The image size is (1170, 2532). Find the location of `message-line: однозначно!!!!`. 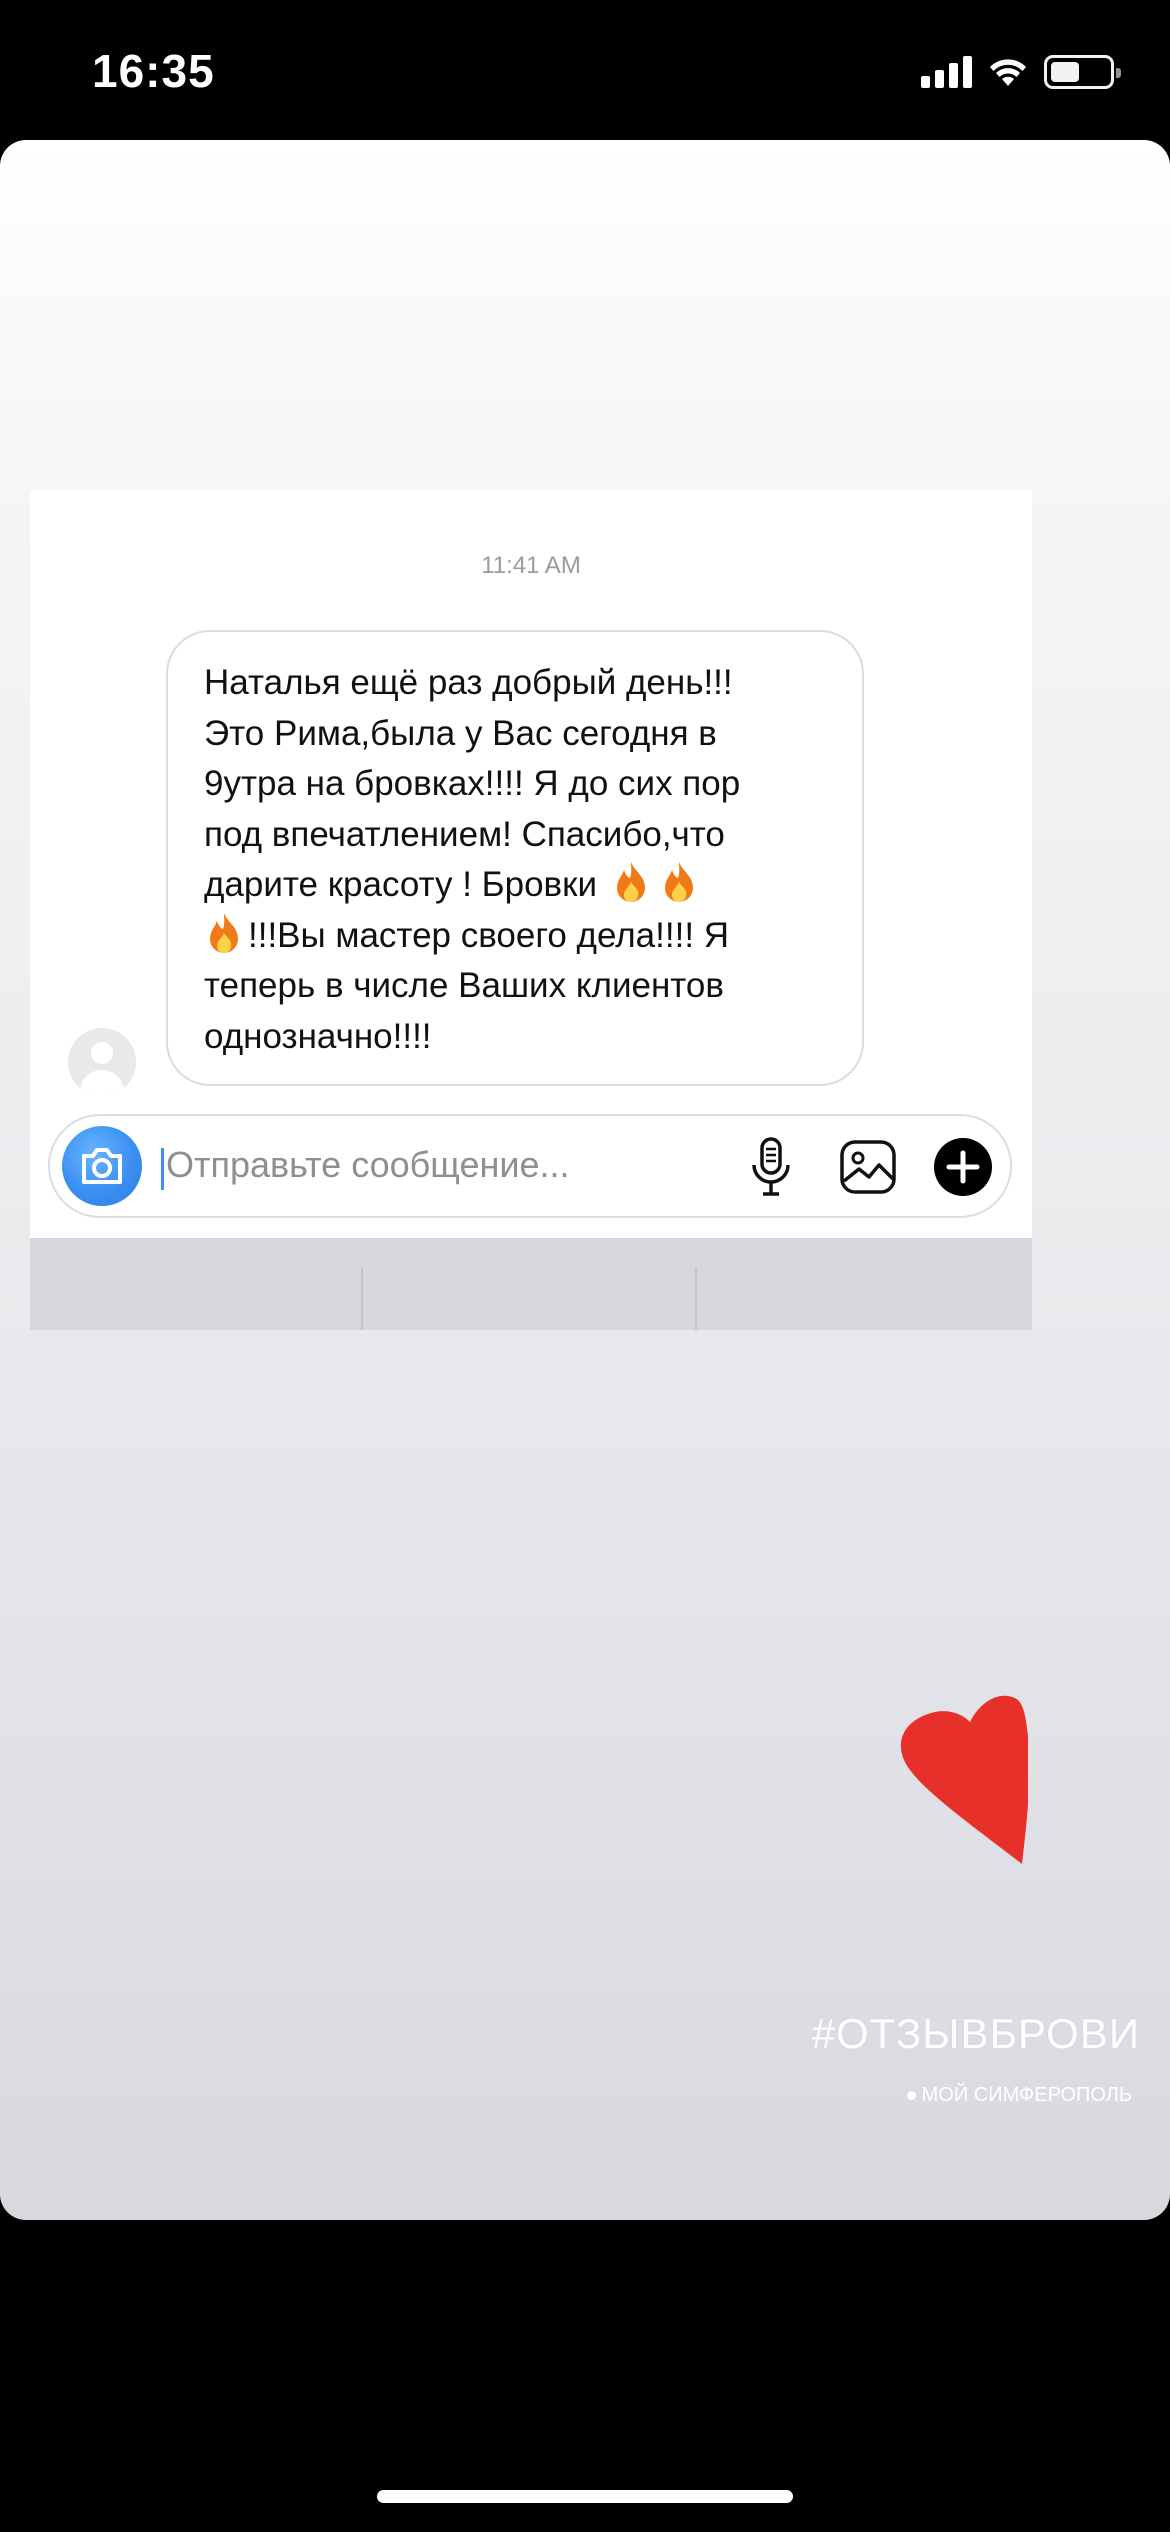

message-line: однозначно!!!! is located at coordinates (318, 1036).